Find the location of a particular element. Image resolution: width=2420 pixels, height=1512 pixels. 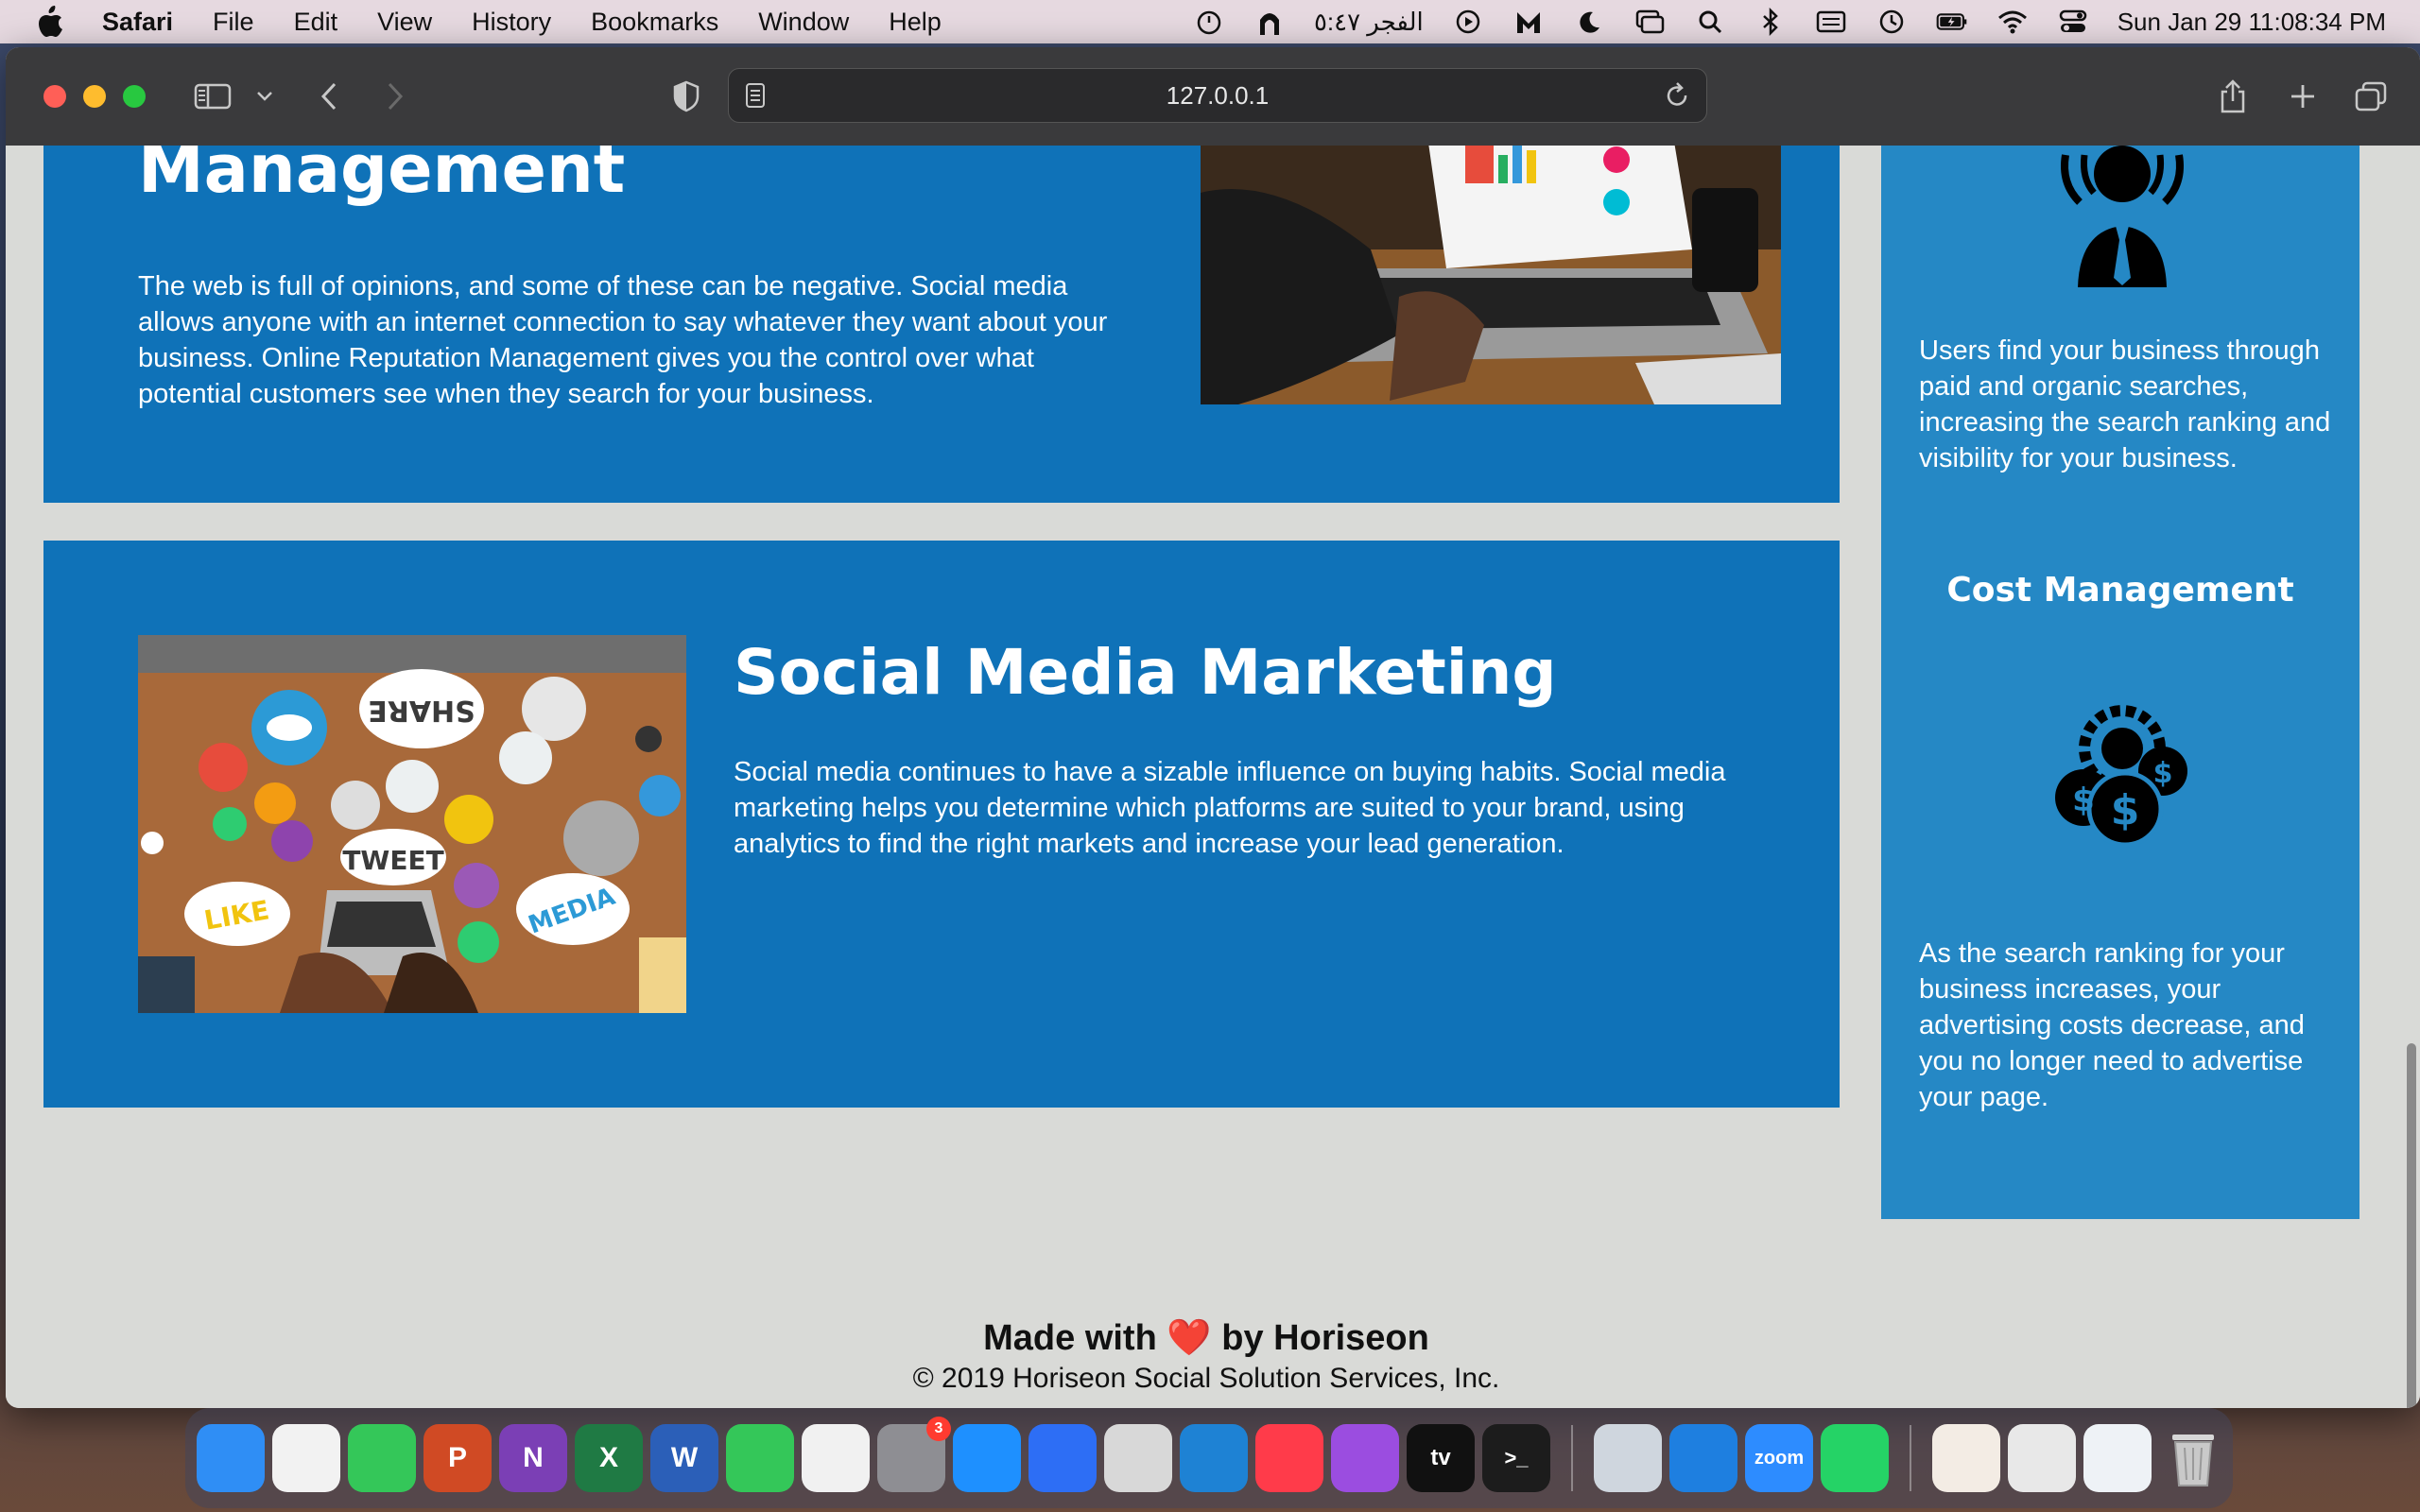

menu-bookmarks: Bookmarks is located at coordinates (654, 22).